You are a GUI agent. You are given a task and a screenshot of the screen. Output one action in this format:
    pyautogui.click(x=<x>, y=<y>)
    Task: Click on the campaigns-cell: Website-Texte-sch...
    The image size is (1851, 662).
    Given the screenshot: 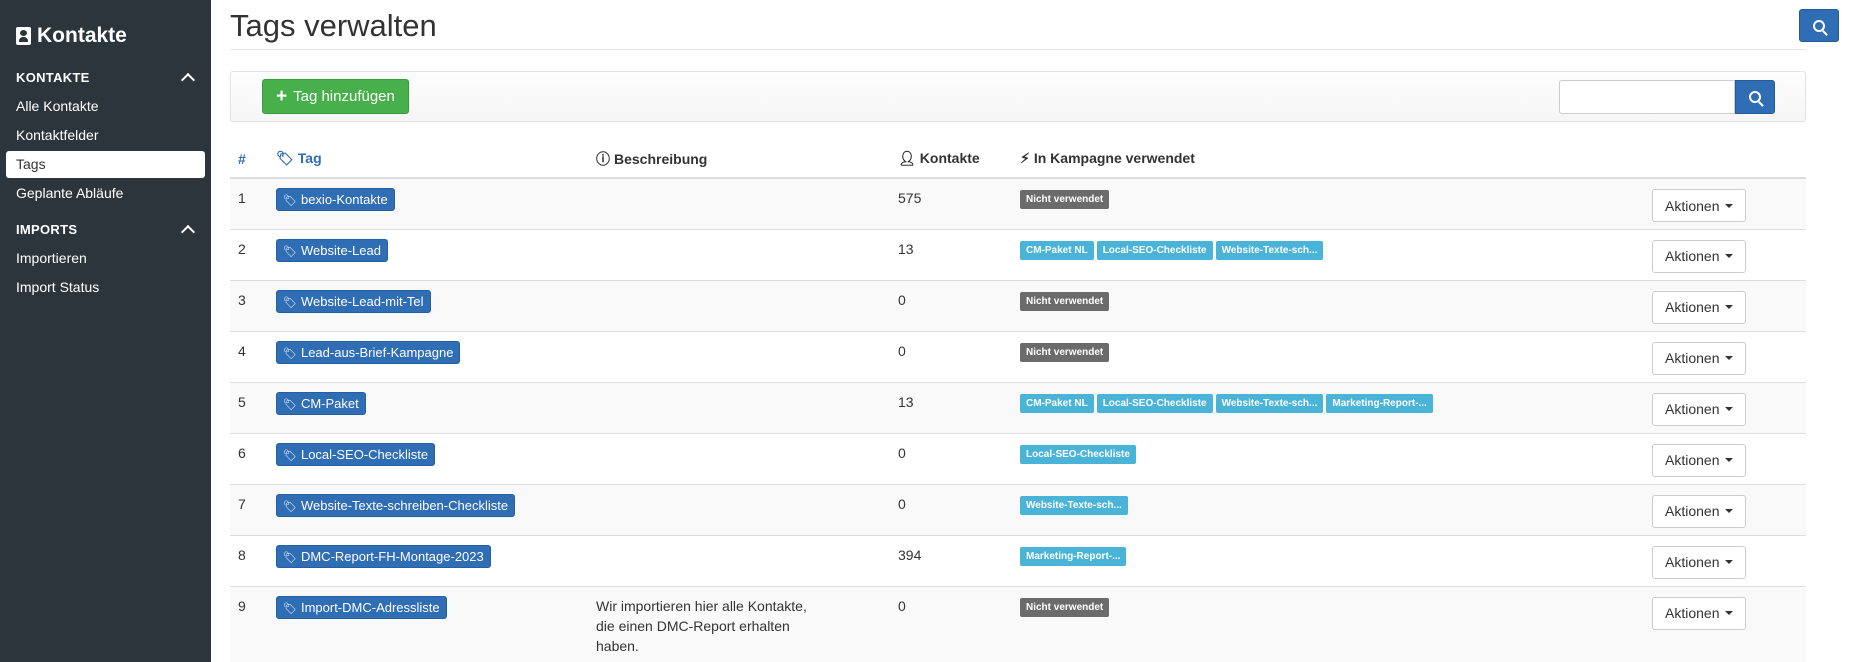 What is the action you would take?
    pyautogui.click(x=1328, y=509)
    